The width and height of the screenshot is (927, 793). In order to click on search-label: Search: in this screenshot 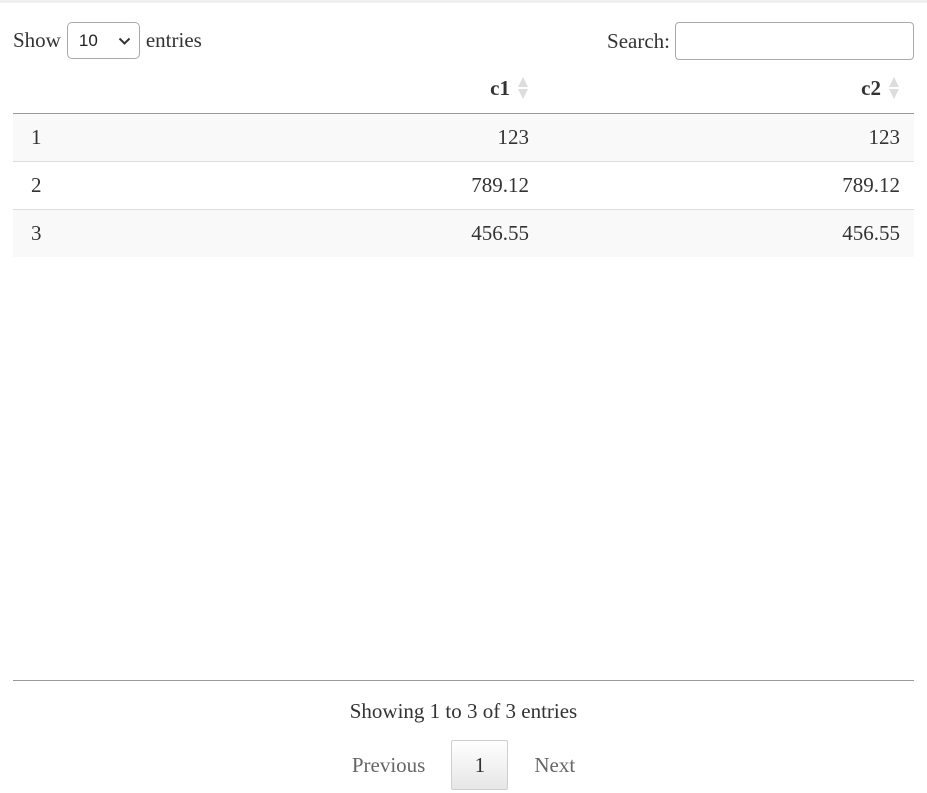, I will do `click(638, 41)`.